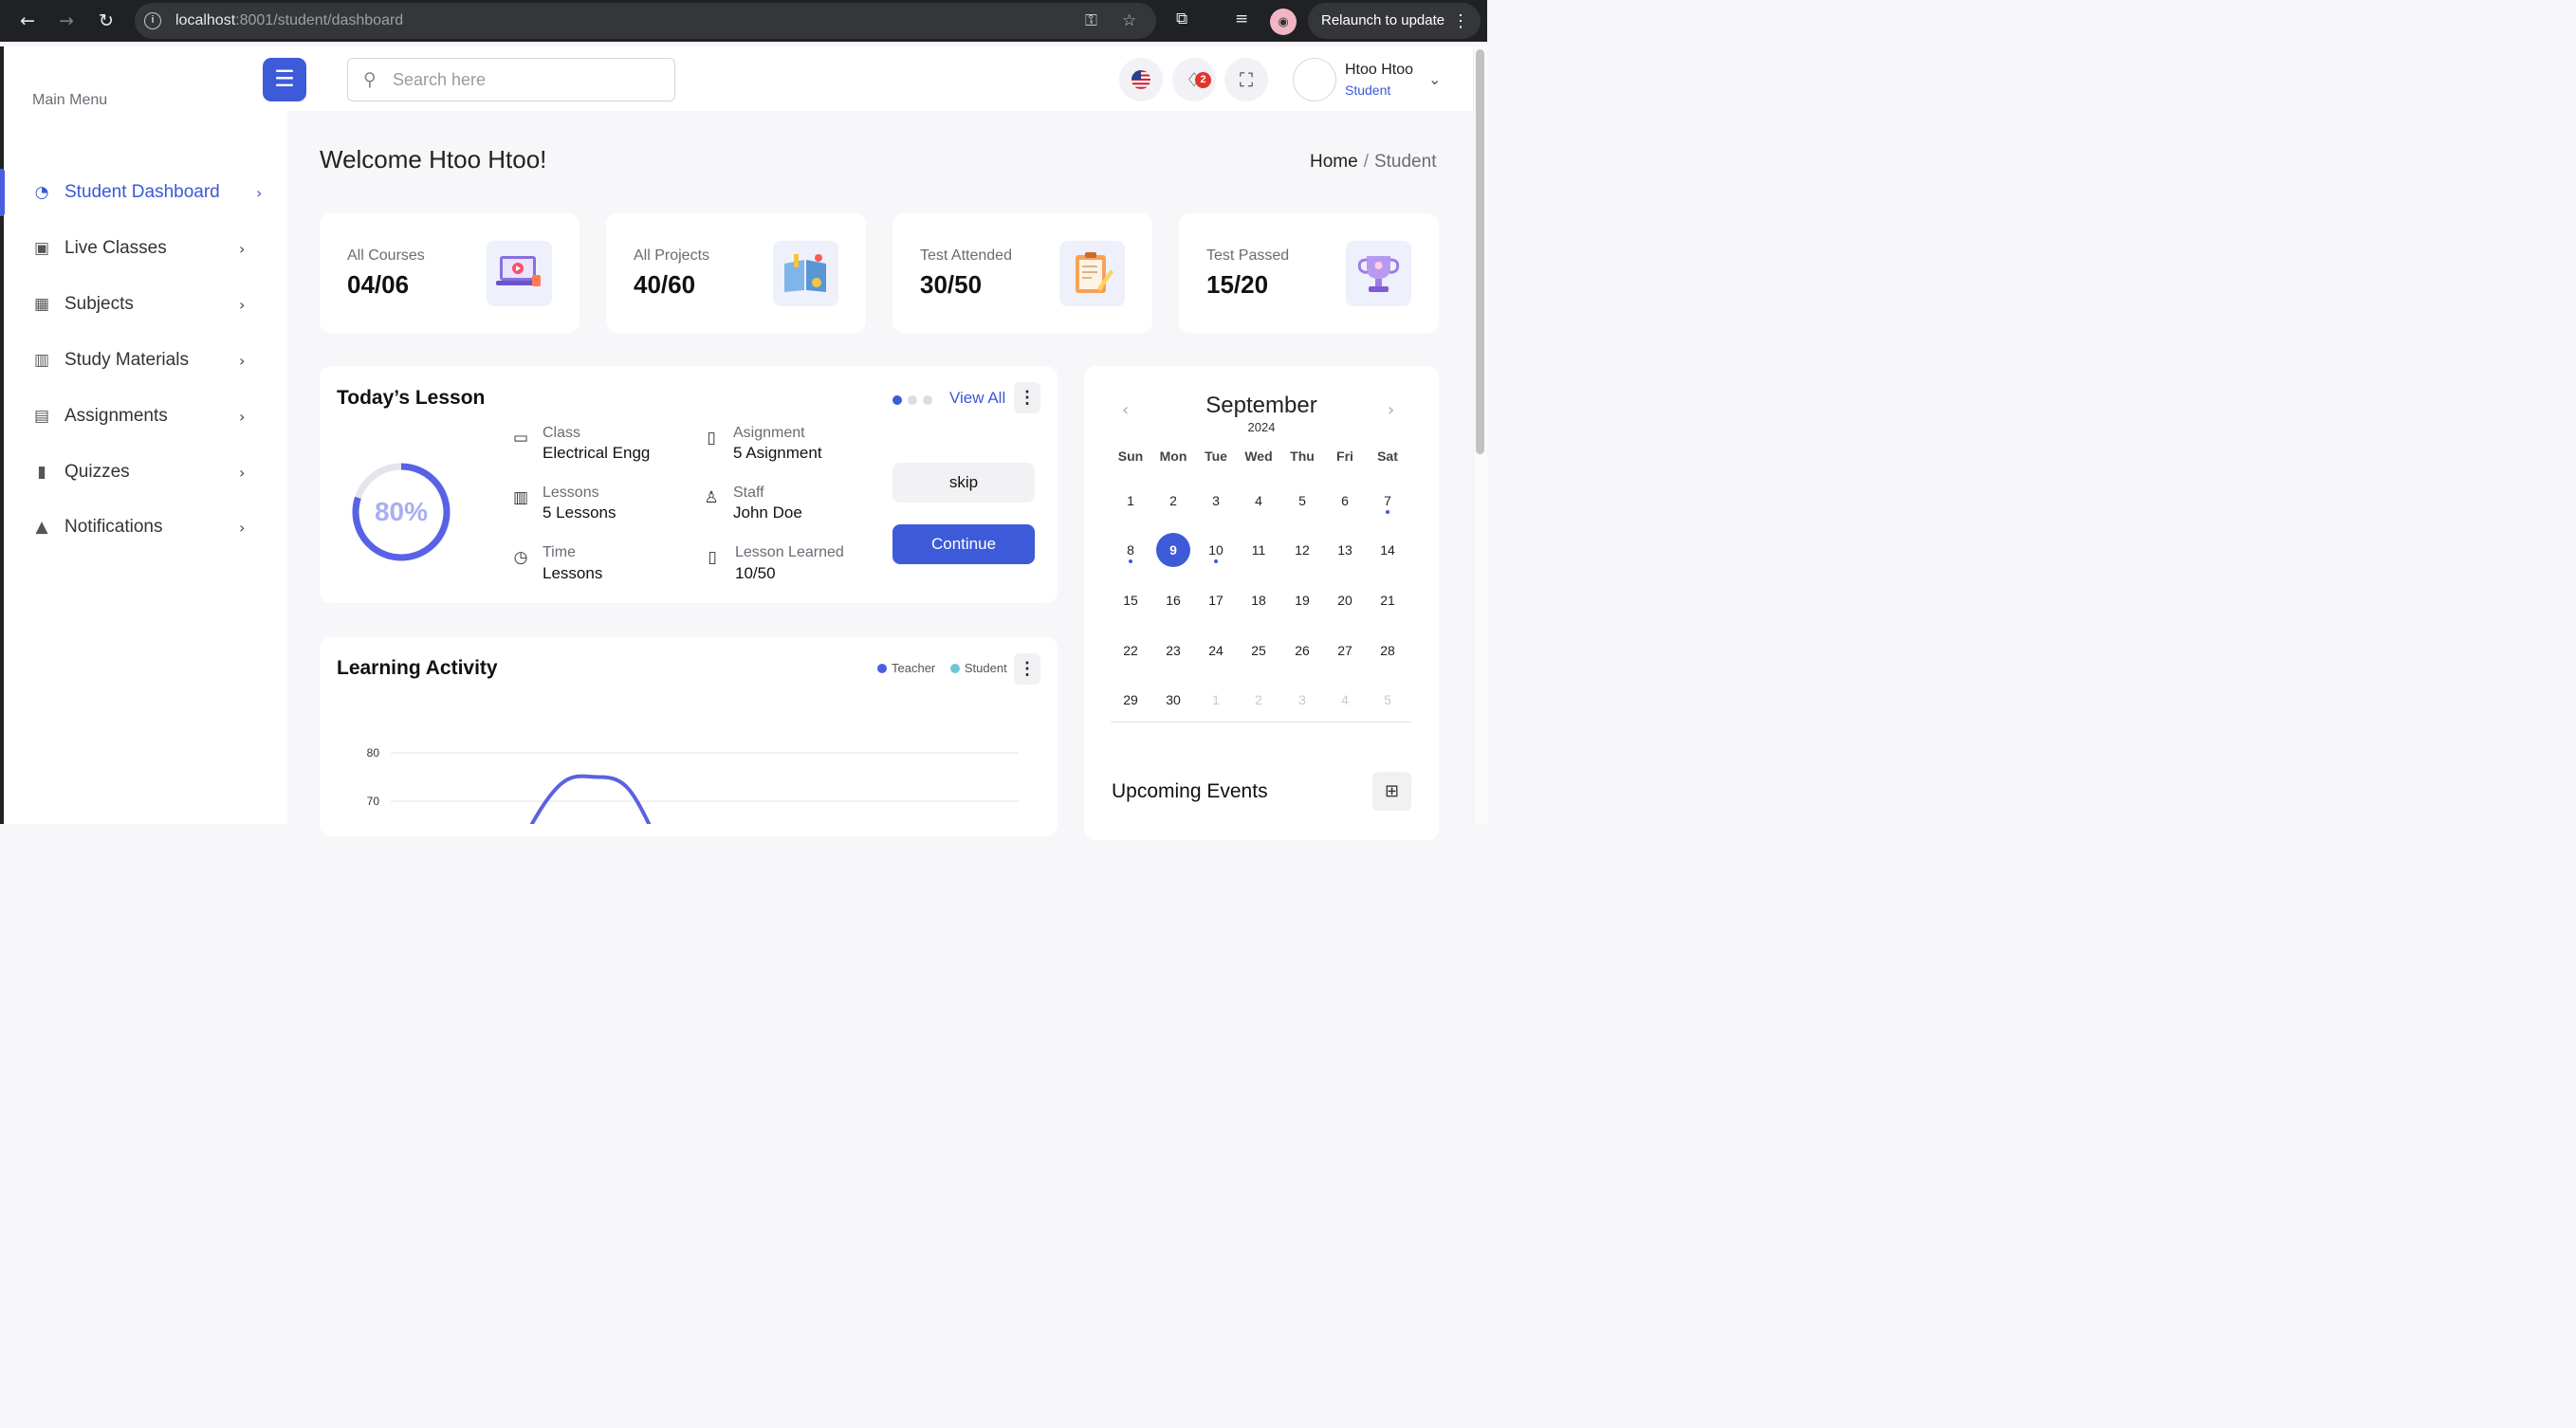 Image resolution: width=2576 pixels, height=1428 pixels. Describe the element at coordinates (27, 21) in the screenshot. I see `back-icon: ←` at that location.